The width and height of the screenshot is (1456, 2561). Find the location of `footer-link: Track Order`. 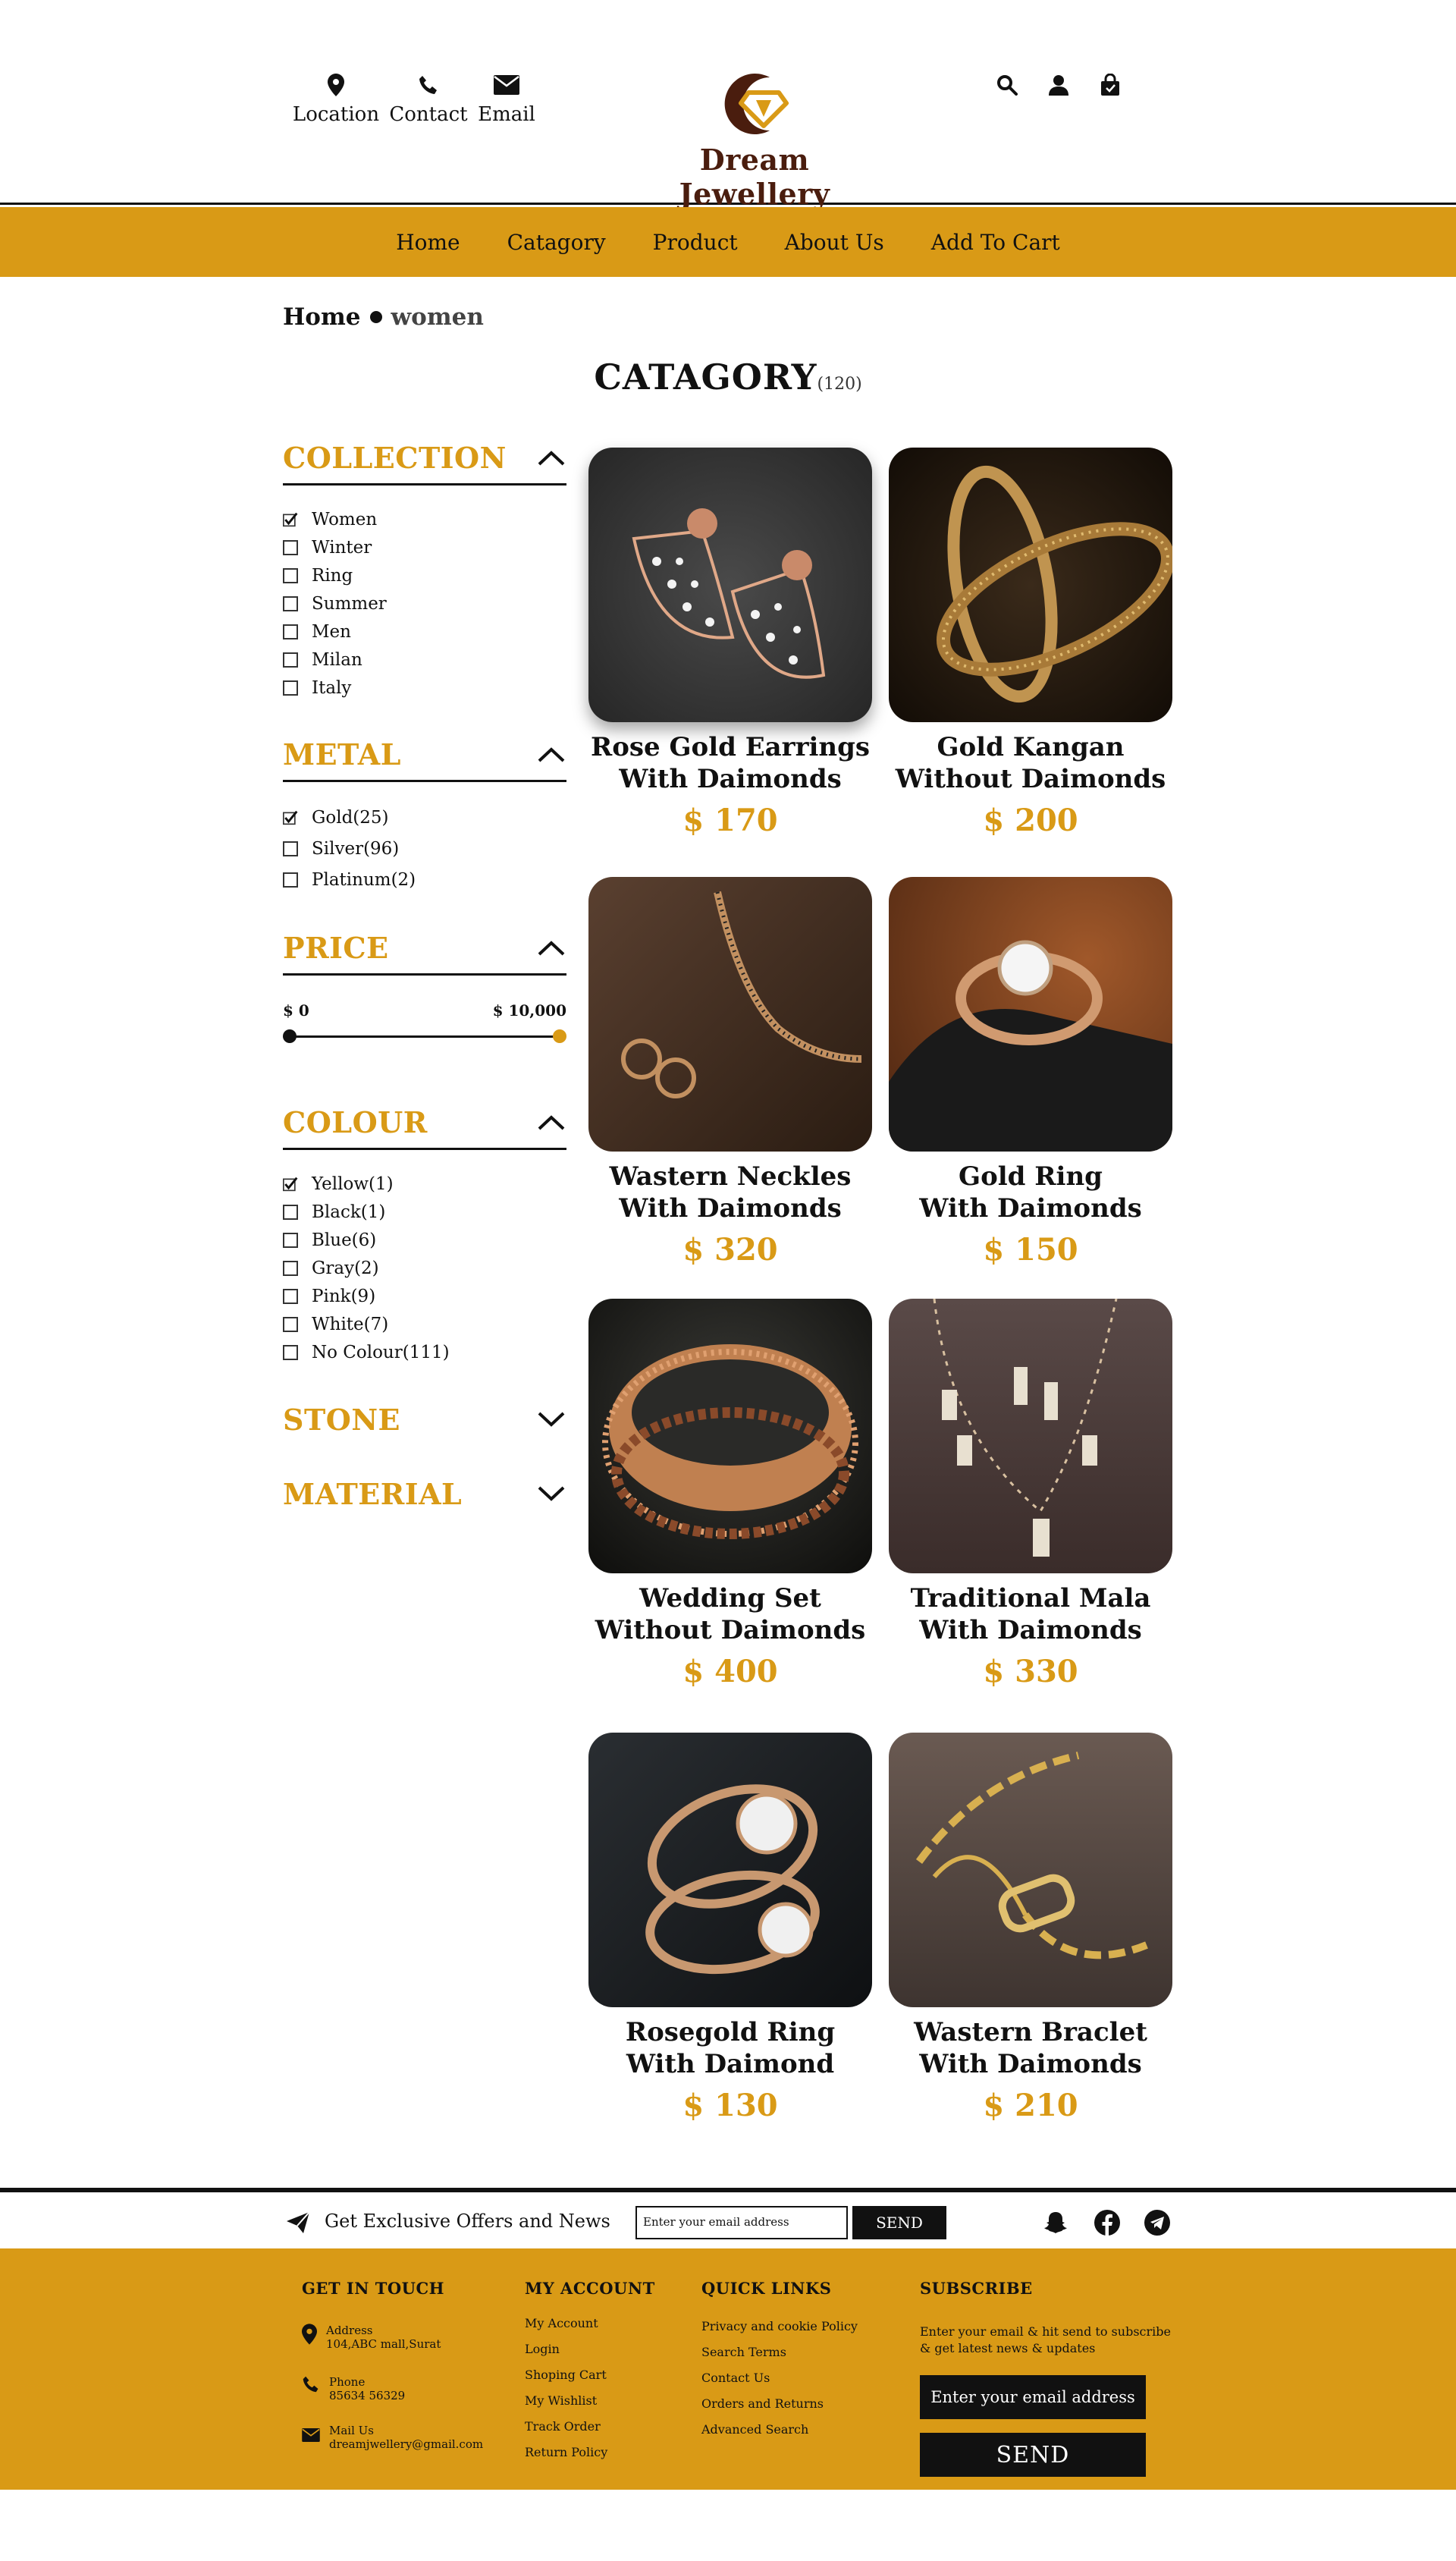

footer-link: Track Order is located at coordinates (590, 2432).